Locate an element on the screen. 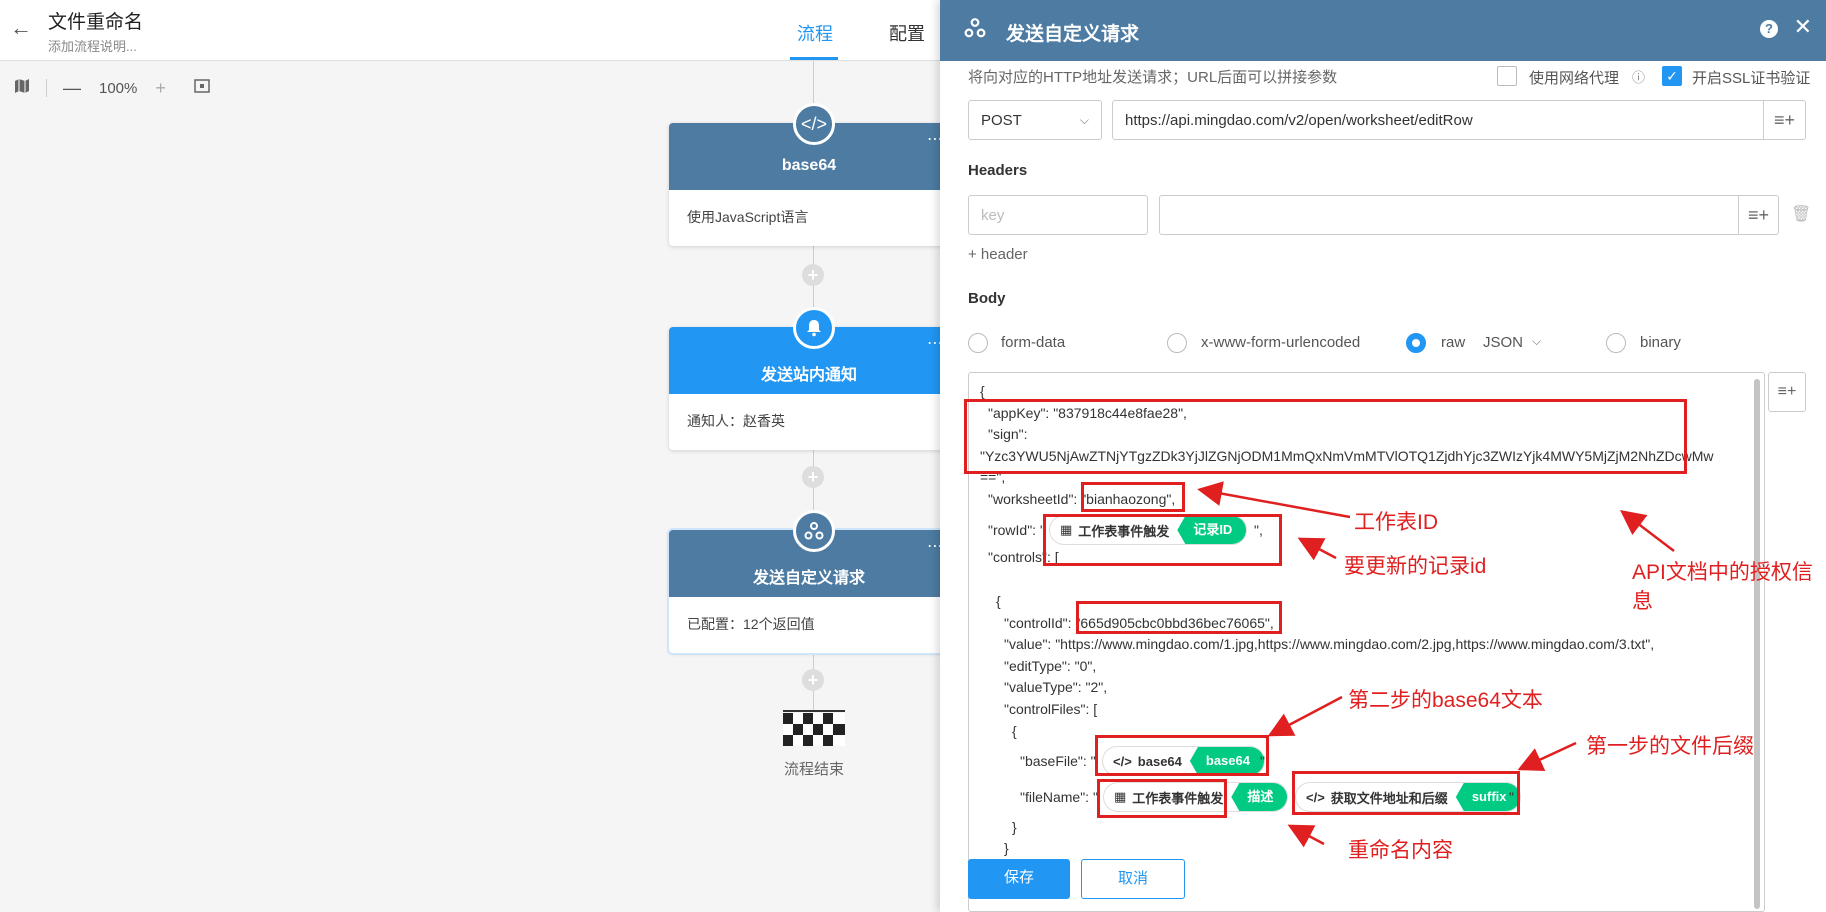  node-body: 通知人：赵香英 is located at coordinates (736, 421).